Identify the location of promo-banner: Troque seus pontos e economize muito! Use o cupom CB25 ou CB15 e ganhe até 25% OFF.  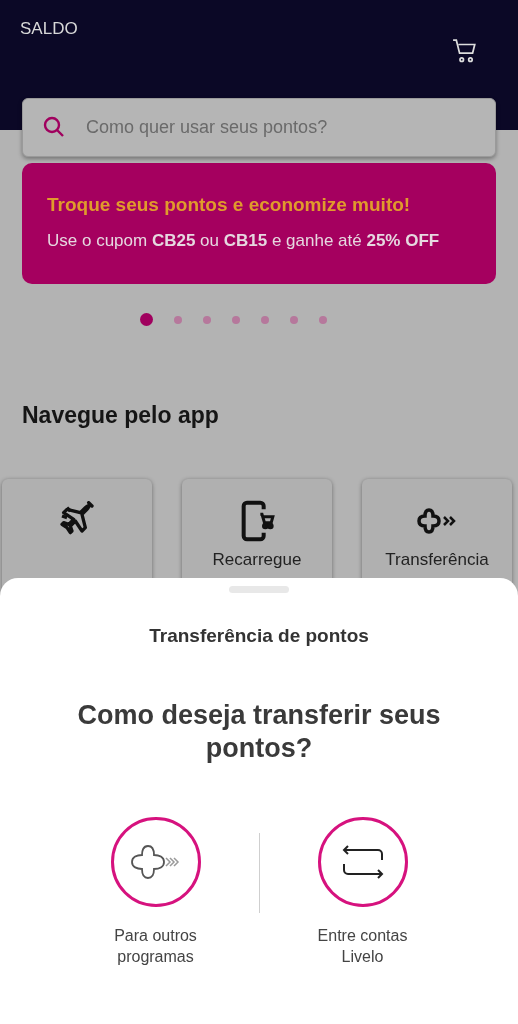
(259, 223).